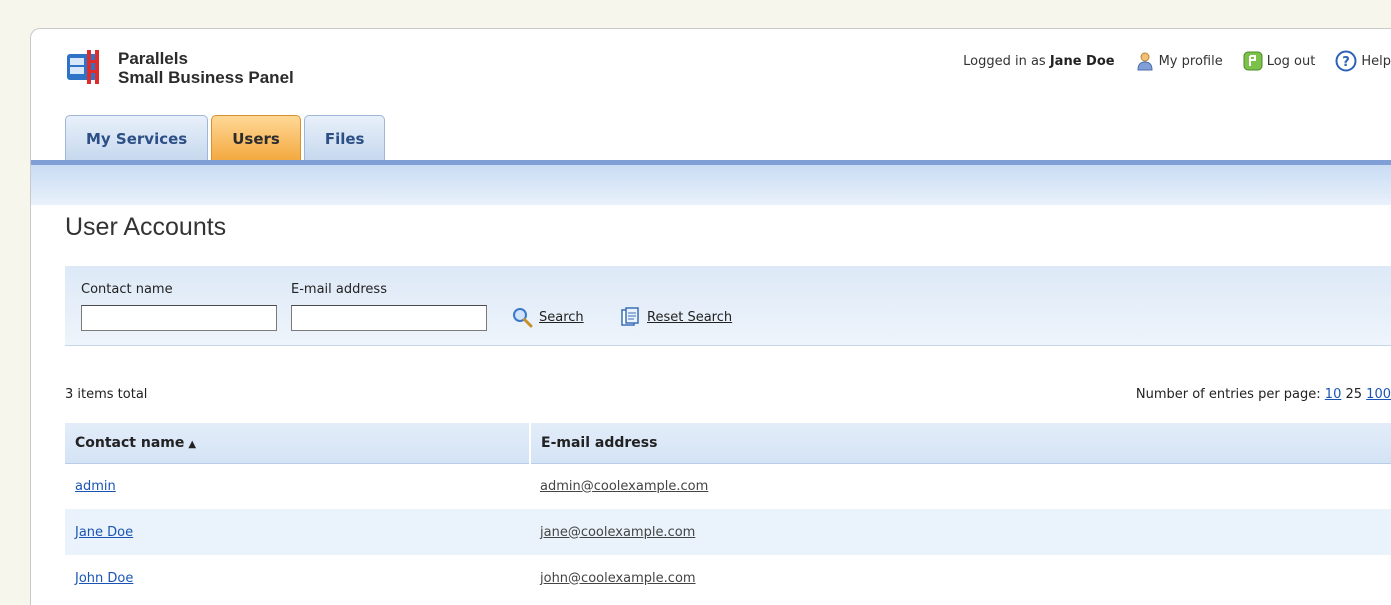  I want to click on contact-name-link: admin, so click(95, 486).